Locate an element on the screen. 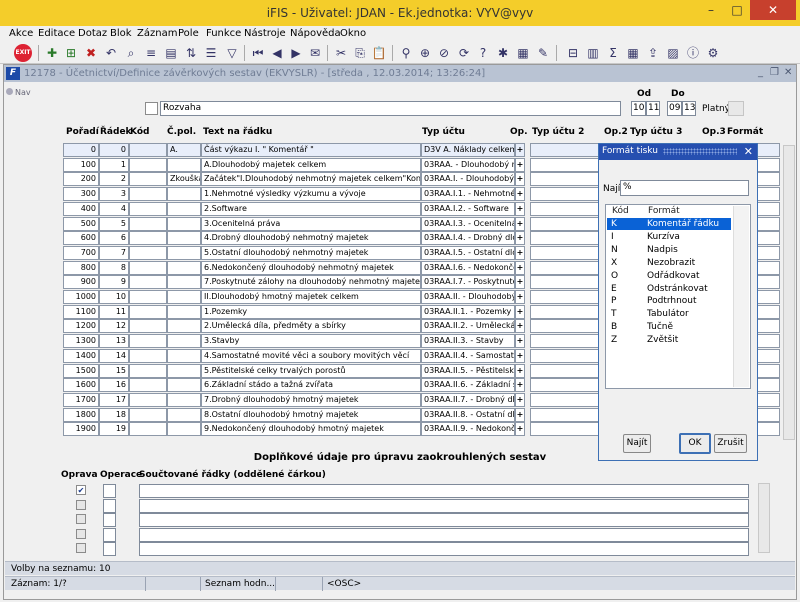 The image size is (800, 602). form-close-button: ✕ is located at coordinates (788, 72).